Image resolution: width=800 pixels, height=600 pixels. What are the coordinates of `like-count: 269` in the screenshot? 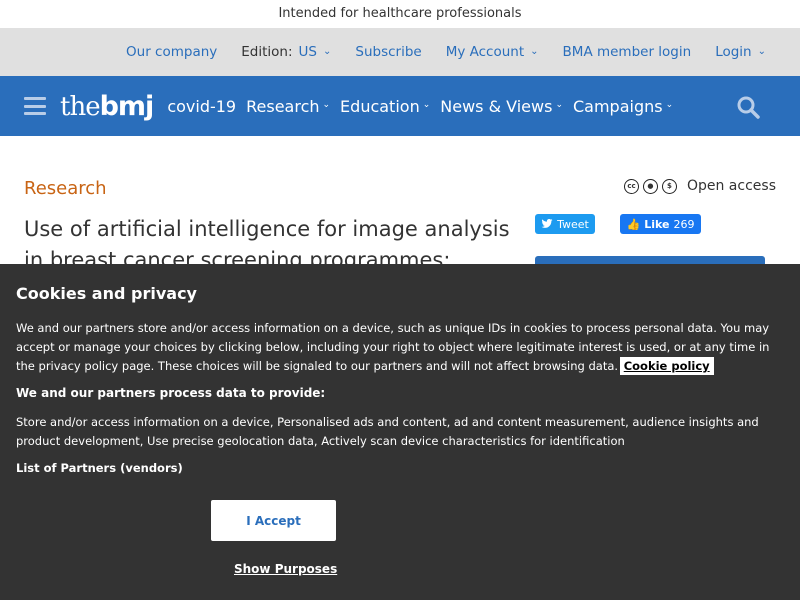 It's located at (684, 224).